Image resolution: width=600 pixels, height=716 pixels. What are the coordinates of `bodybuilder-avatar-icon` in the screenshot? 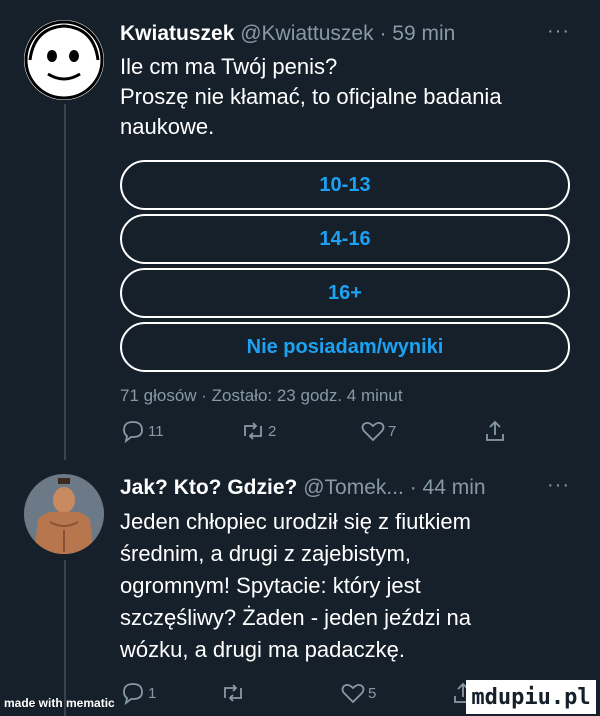 It's located at (64, 514).